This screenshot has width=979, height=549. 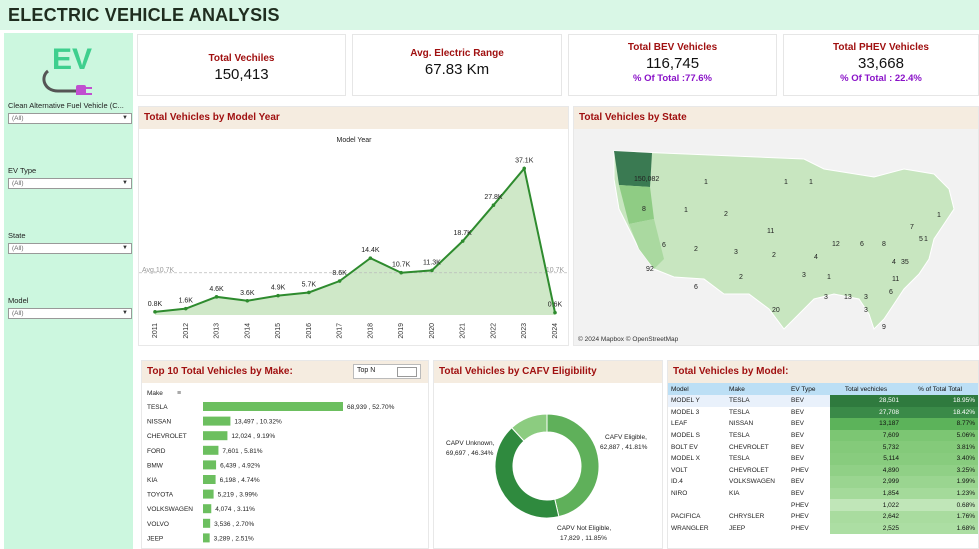 What do you see at coordinates (940, 389) in the screenshot?
I see `col-header-pct: % of Total Total` at bounding box center [940, 389].